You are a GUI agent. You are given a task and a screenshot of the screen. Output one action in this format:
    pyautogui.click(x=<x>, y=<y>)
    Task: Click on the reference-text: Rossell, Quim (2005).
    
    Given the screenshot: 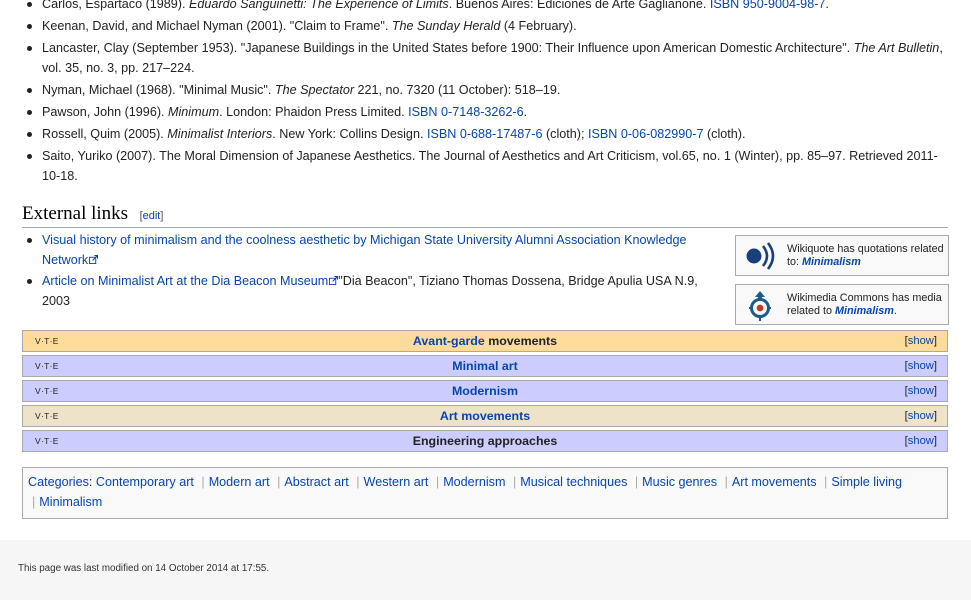 What is the action you would take?
    pyautogui.click(x=105, y=134)
    